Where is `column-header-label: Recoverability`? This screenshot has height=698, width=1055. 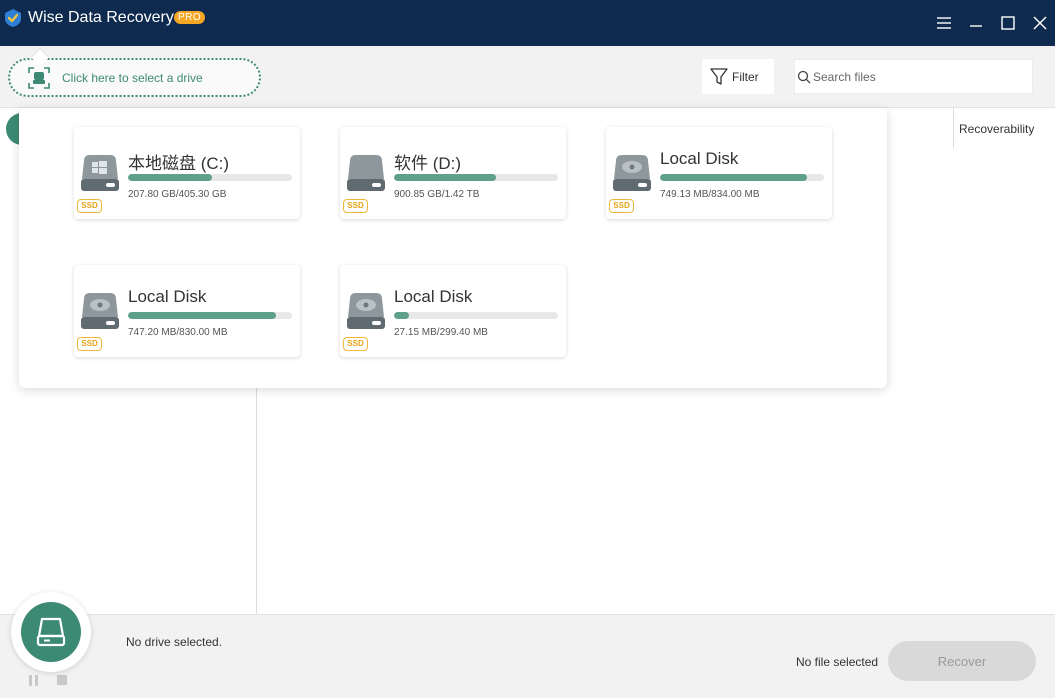 column-header-label: Recoverability is located at coordinates (997, 129).